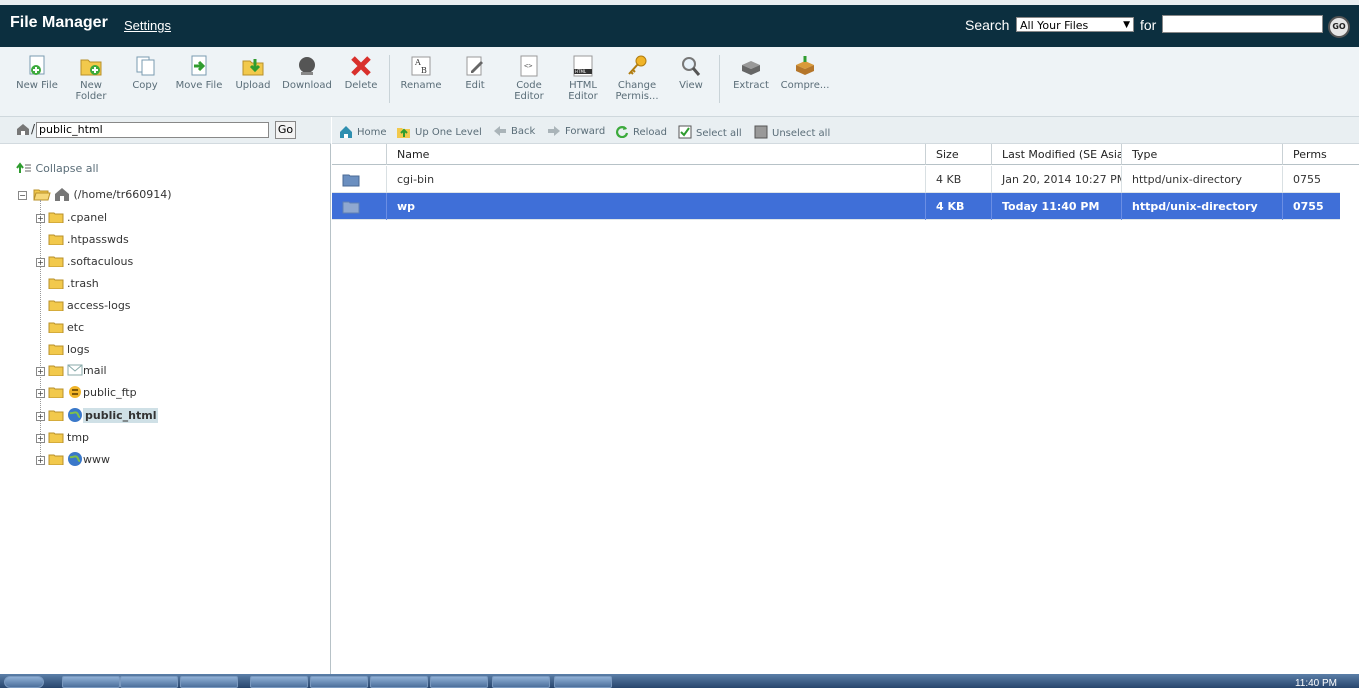  Describe the element at coordinates (691, 73) in the screenshot. I see `view-button: View` at that location.